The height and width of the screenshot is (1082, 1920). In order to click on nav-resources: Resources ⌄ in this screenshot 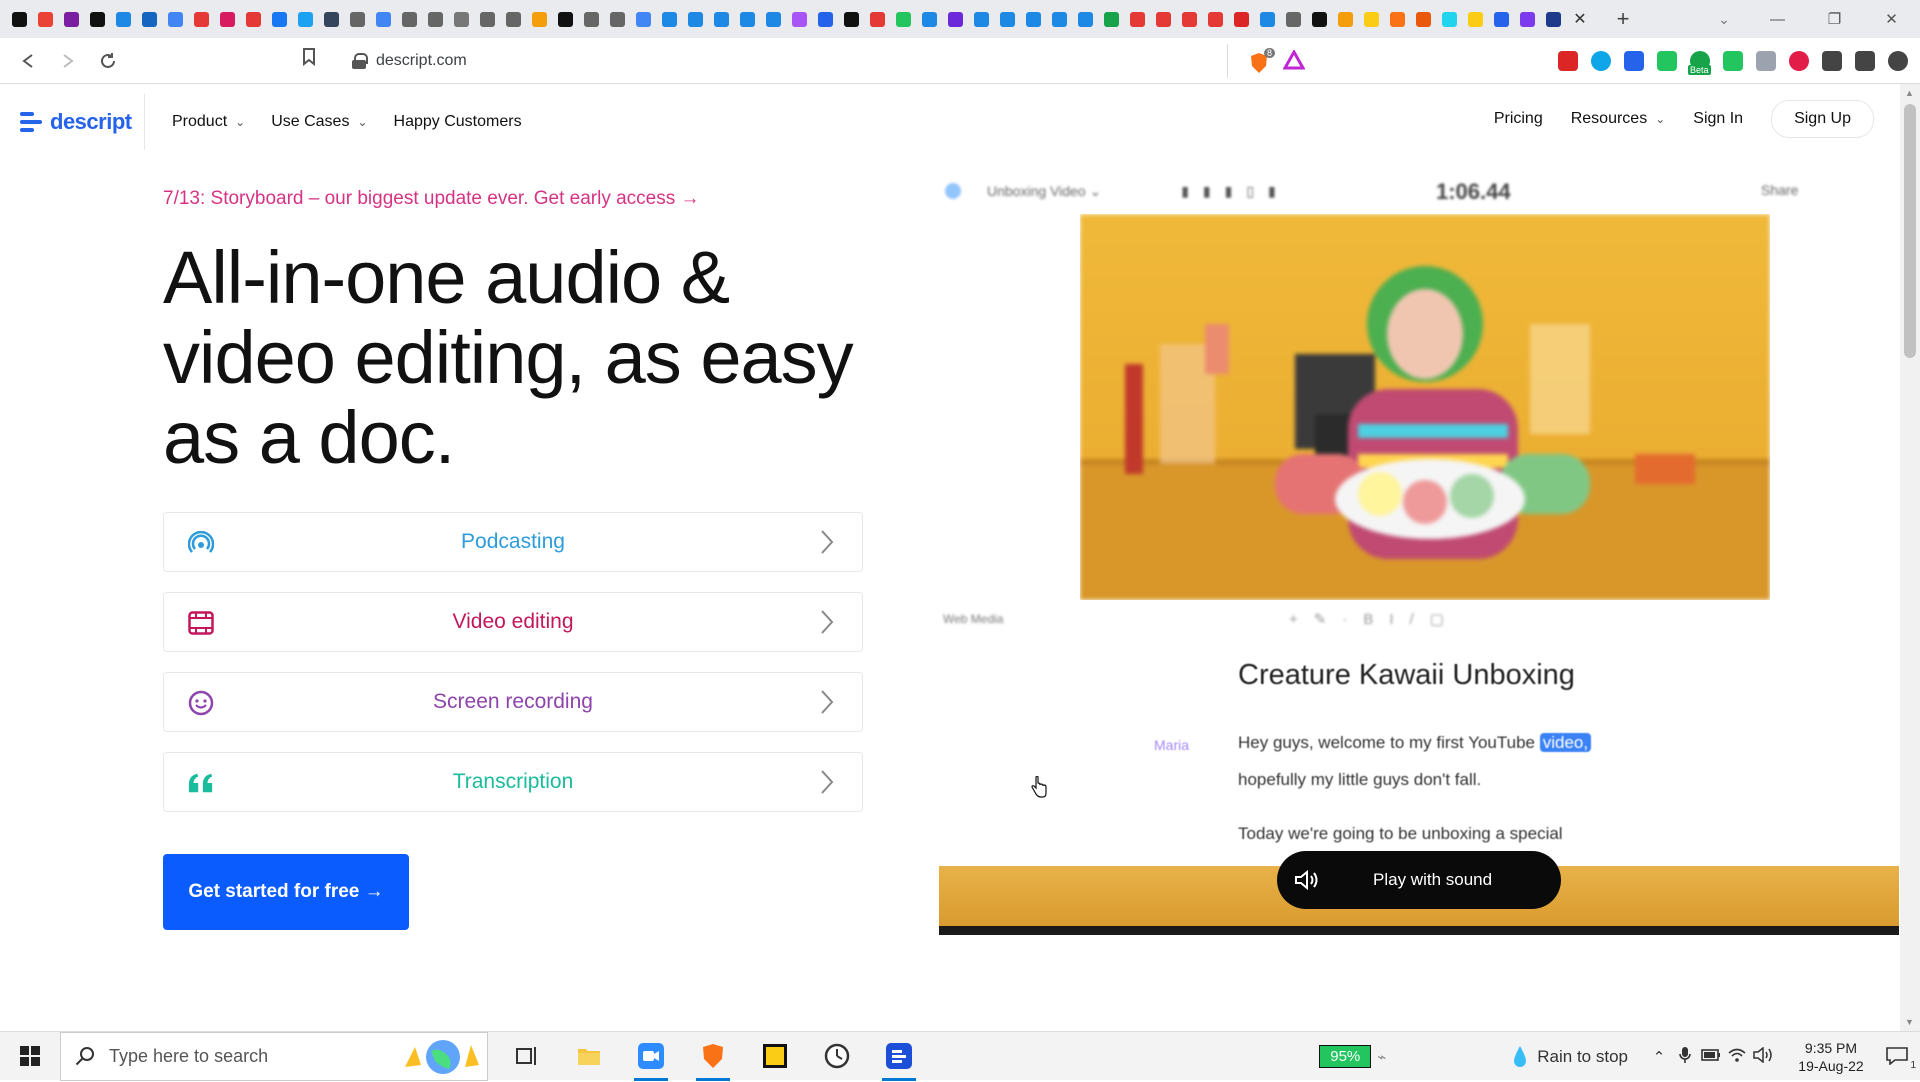, I will do `click(1618, 119)`.